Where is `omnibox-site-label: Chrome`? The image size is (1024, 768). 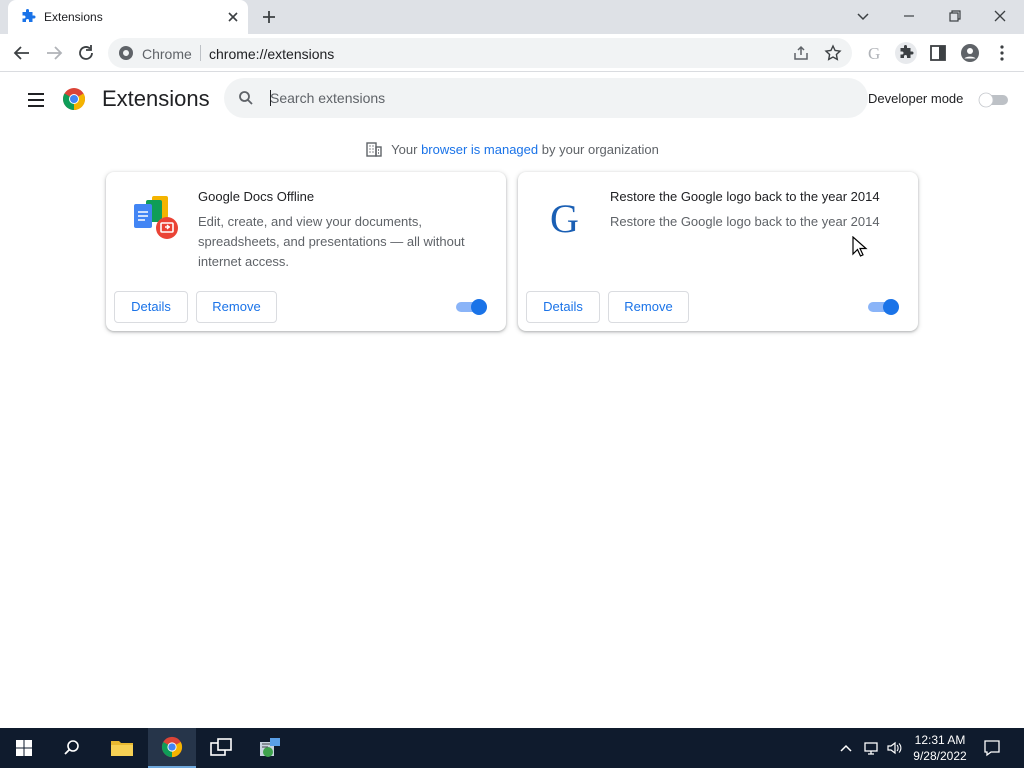
omnibox-site-label: Chrome is located at coordinates (167, 54).